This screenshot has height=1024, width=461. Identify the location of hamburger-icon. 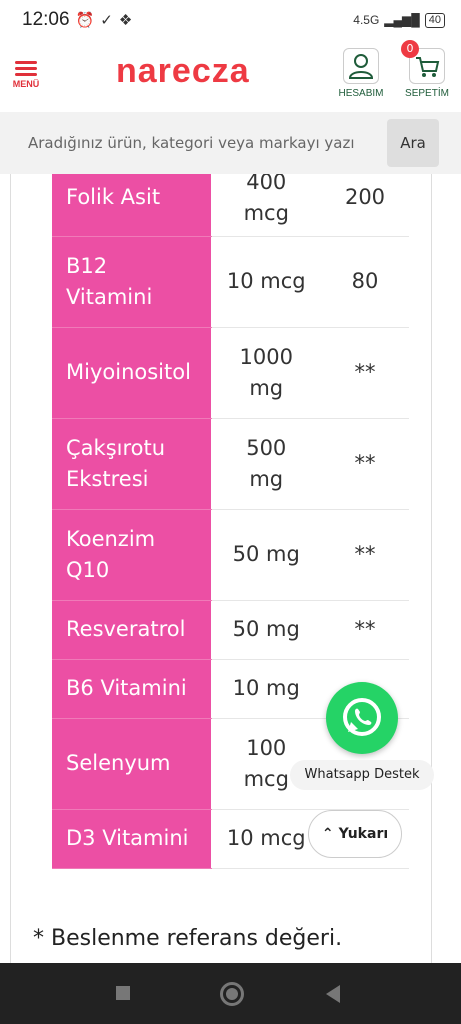
(26, 68).